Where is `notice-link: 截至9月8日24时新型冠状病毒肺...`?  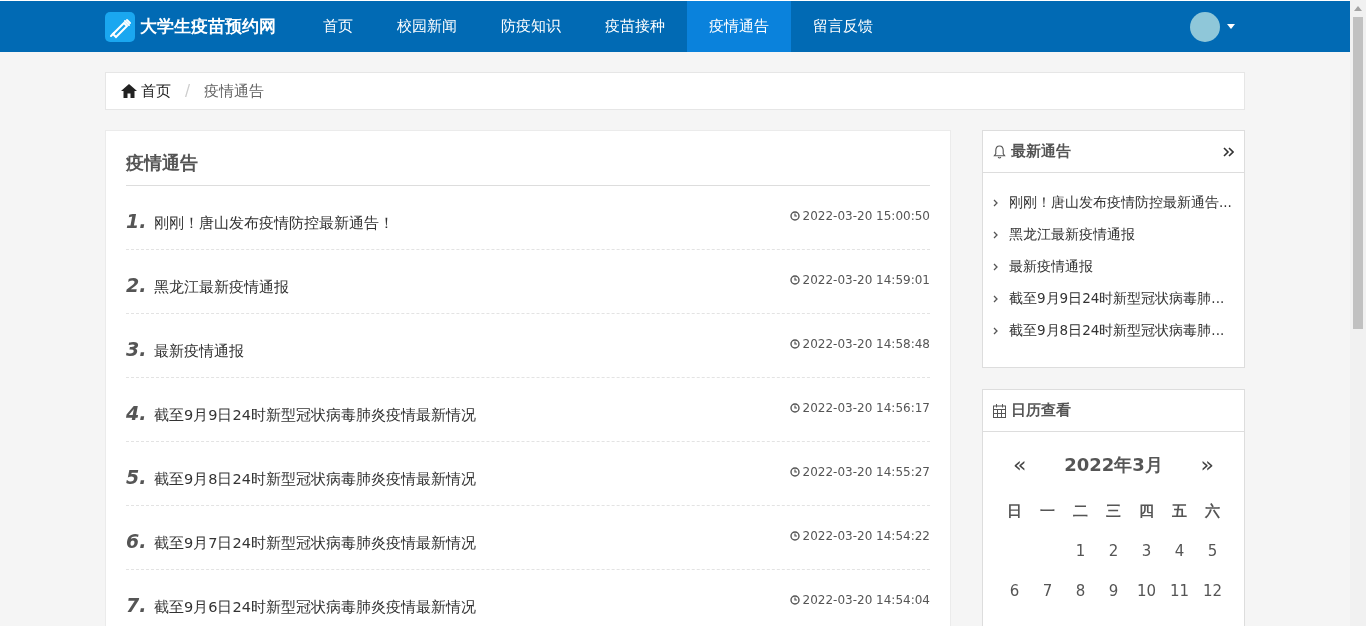
notice-link: 截至9月8日24时新型冠状病毒肺... is located at coordinates (1117, 331).